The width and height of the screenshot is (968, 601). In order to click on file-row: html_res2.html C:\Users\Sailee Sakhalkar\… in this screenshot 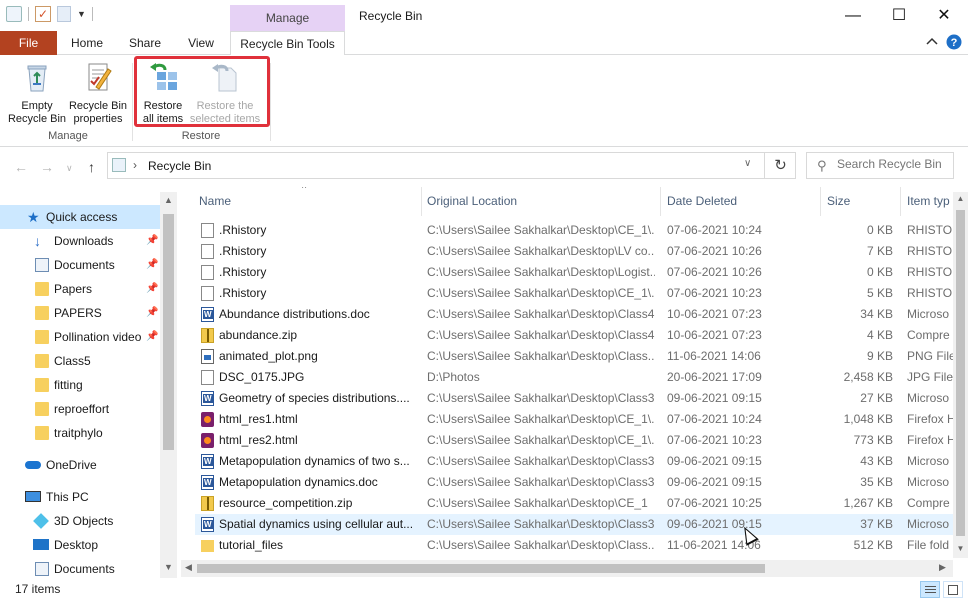, I will do `click(575, 440)`.